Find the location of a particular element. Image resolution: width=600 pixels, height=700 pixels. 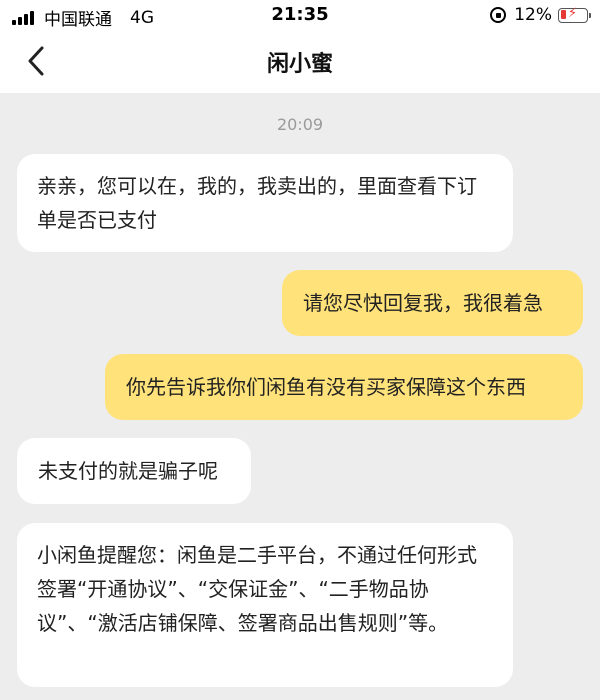

outgoing-message-bubble: 你先告诉我你们闲鱼有没有买家保障这个东西 is located at coordinates (344, 387).